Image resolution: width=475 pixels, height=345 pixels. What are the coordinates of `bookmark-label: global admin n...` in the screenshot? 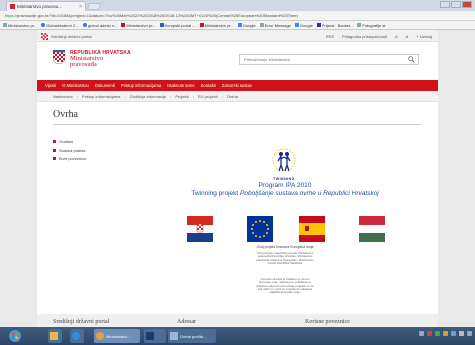 It's located at (103, 25).